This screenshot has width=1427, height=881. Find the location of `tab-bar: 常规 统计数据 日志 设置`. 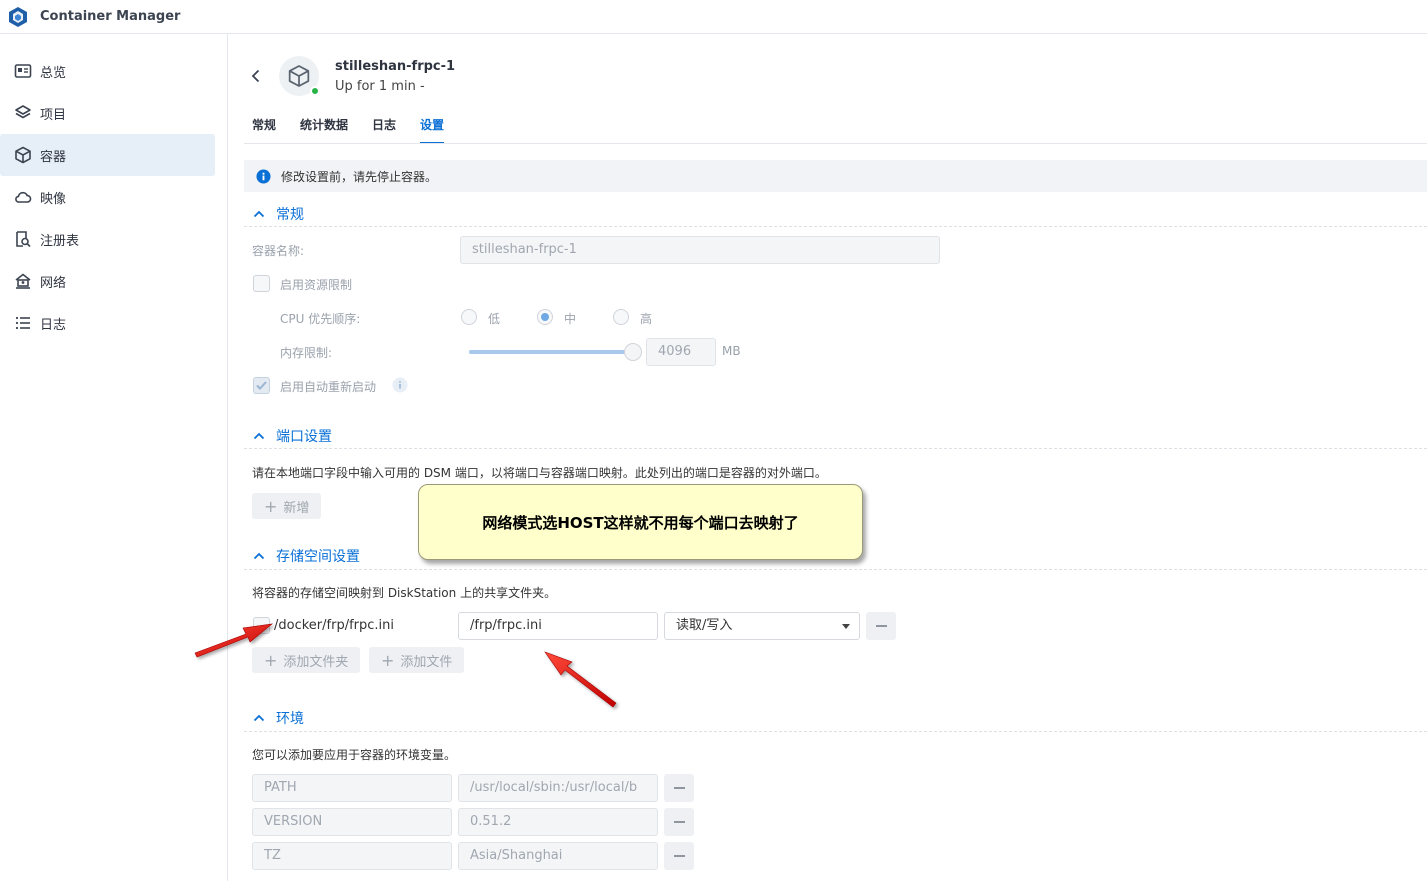

tab-bar: 常规 统计数据 日志 设置 is located at coordinates (360, 125).